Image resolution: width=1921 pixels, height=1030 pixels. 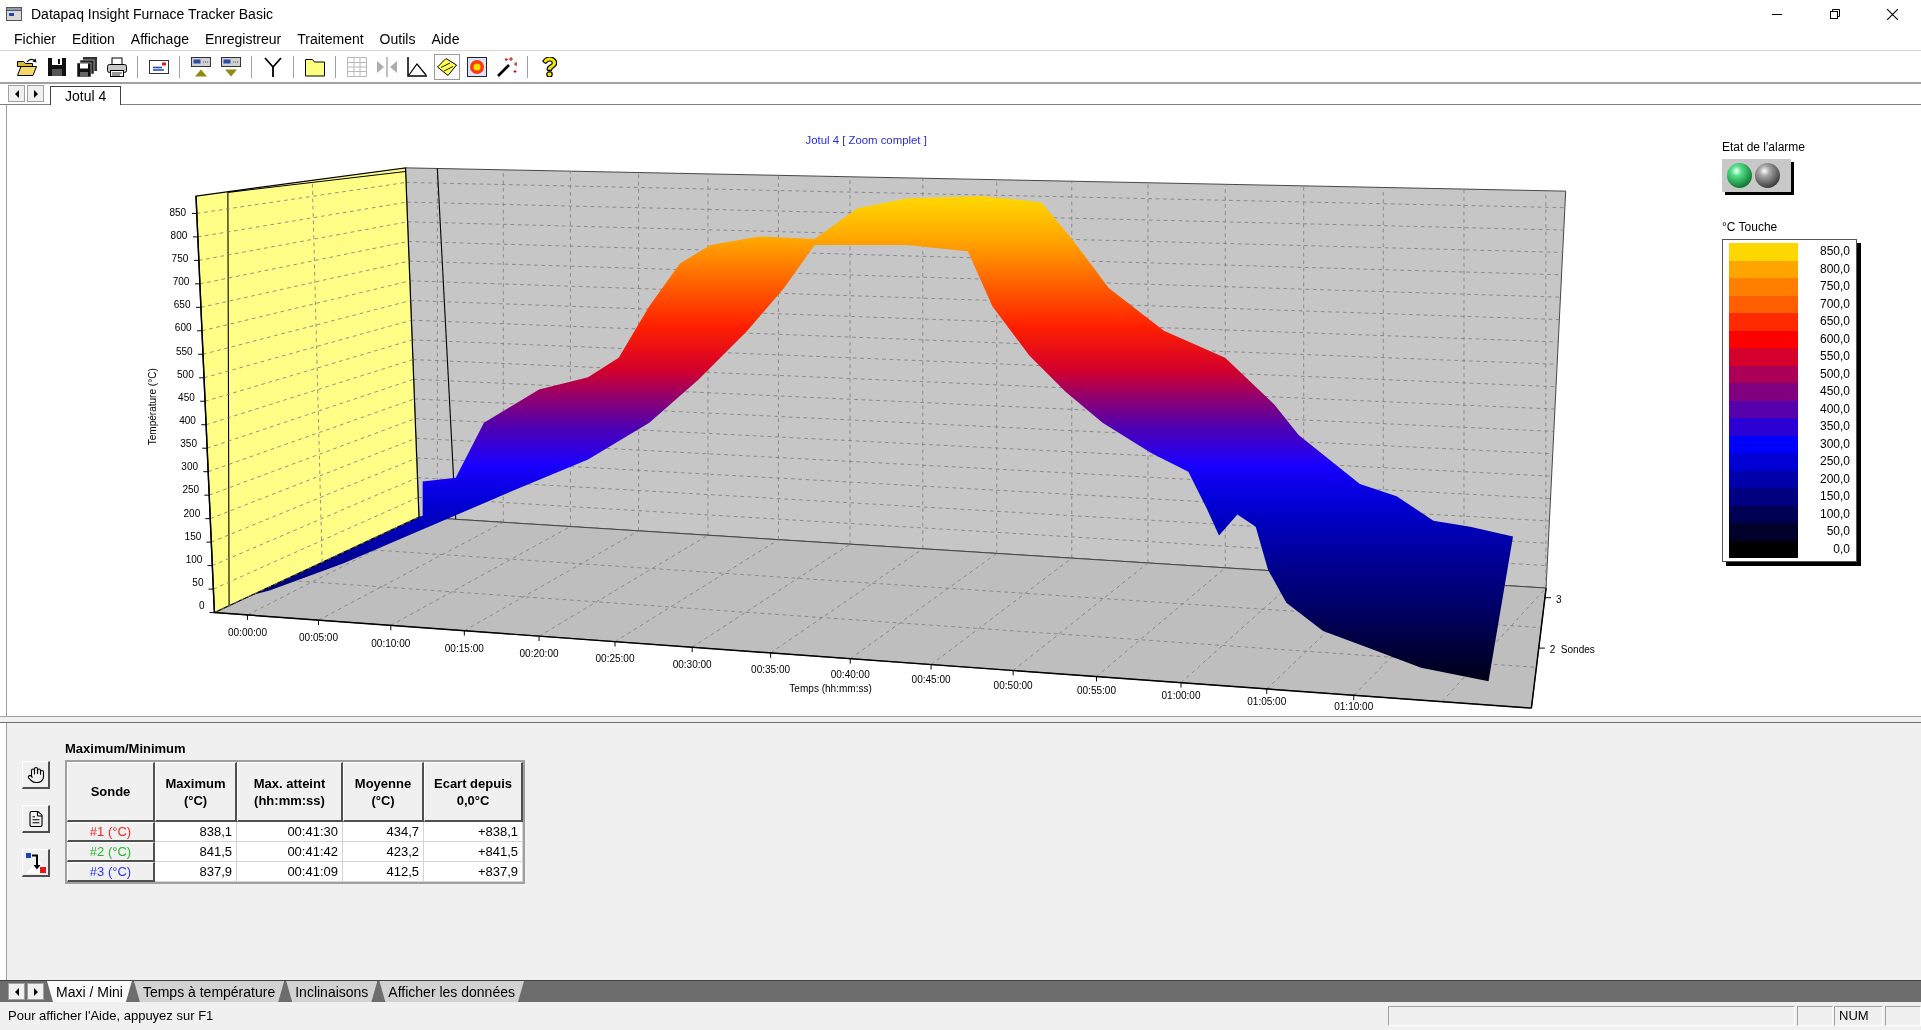 What do you see at coordinates (126, 749) in the screenshot?
I see `stats-title: Maximum/Minimum` at bounding box center [126, 749].